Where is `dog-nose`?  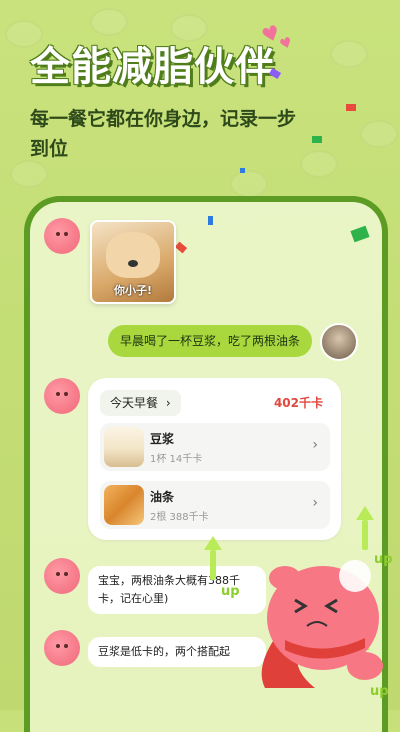 dog-nose is located at coordinates (133, 263).